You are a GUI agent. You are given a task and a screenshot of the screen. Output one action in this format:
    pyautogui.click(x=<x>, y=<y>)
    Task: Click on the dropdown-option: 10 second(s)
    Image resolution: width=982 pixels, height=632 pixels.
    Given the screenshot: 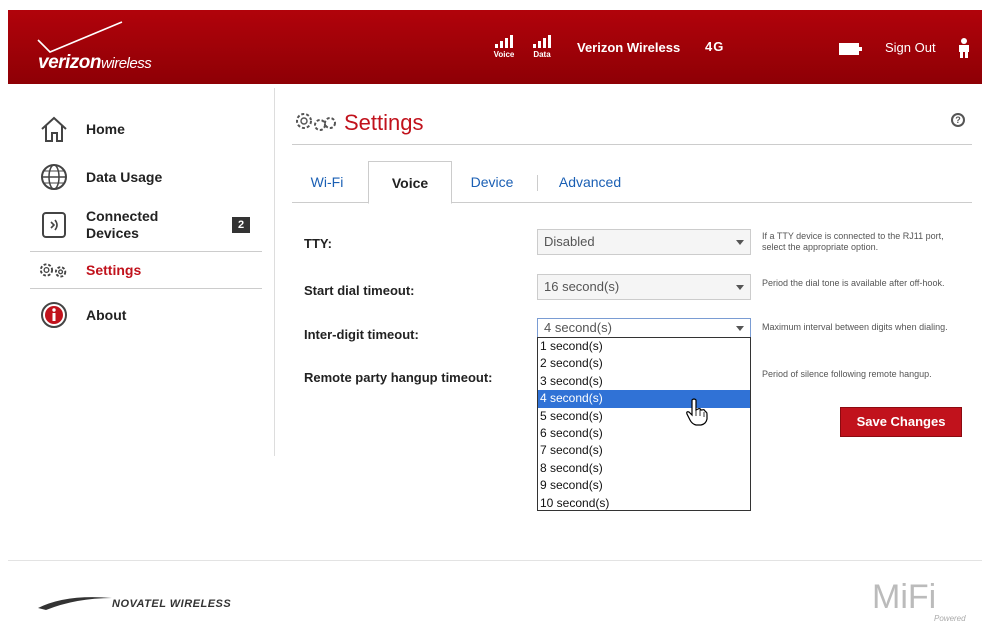 What is the action you would take?
    pyautogui.click(x=644, y=502)
    